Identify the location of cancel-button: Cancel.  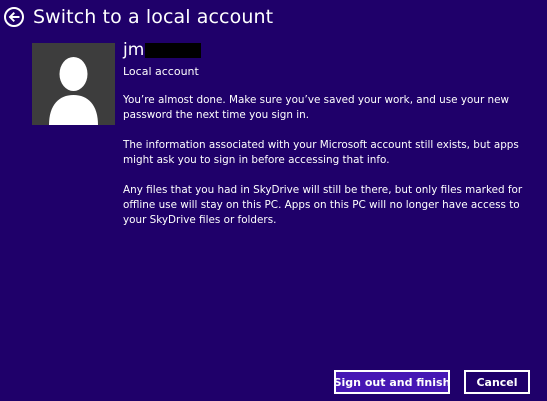
(497, 382).